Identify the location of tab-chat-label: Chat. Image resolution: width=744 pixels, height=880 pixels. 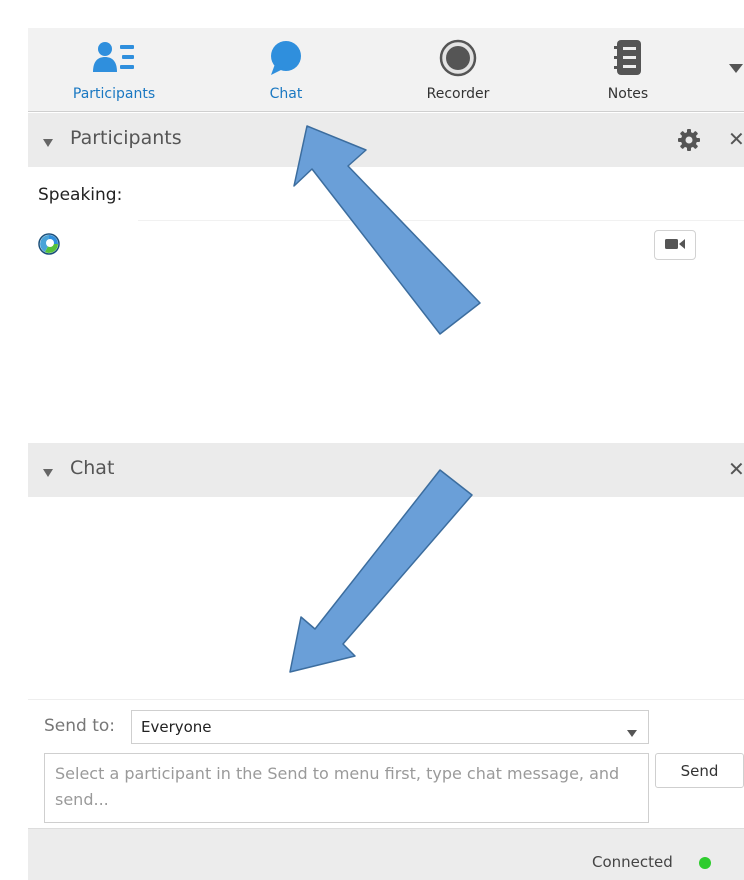
(286, 94).